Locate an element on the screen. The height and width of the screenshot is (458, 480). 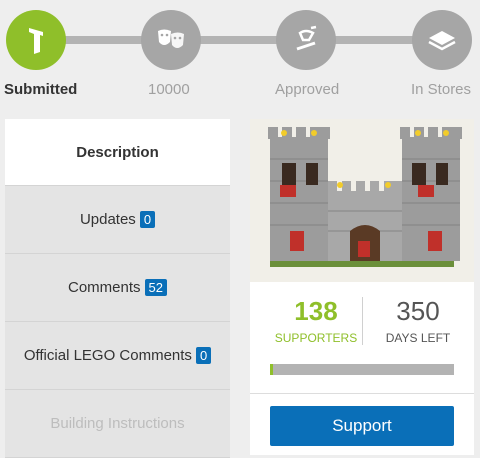
tab-official-lego-comments: Official LEGO Comments 0 is located at coordinates (117, 356).